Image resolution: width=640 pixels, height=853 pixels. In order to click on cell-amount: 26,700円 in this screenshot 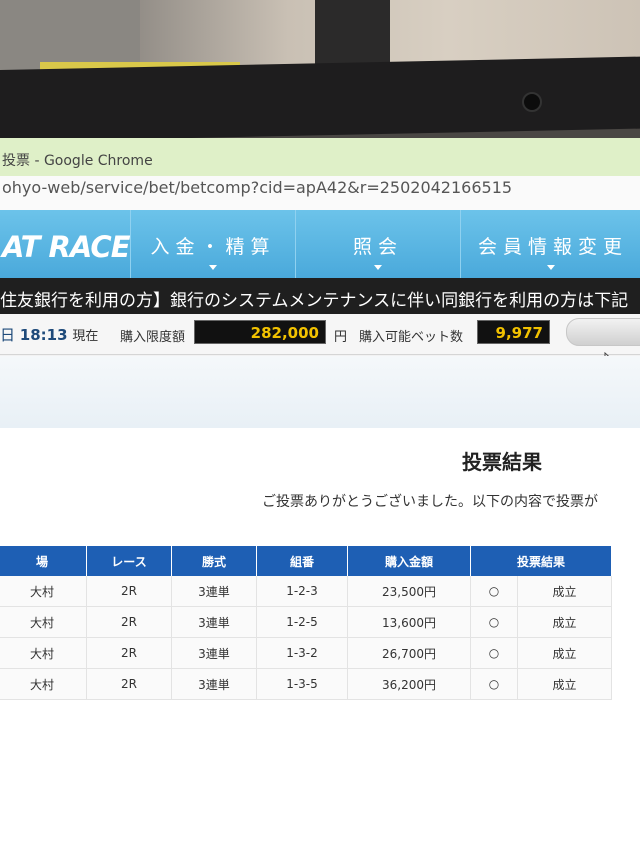, I will do `click(409, 653)`.